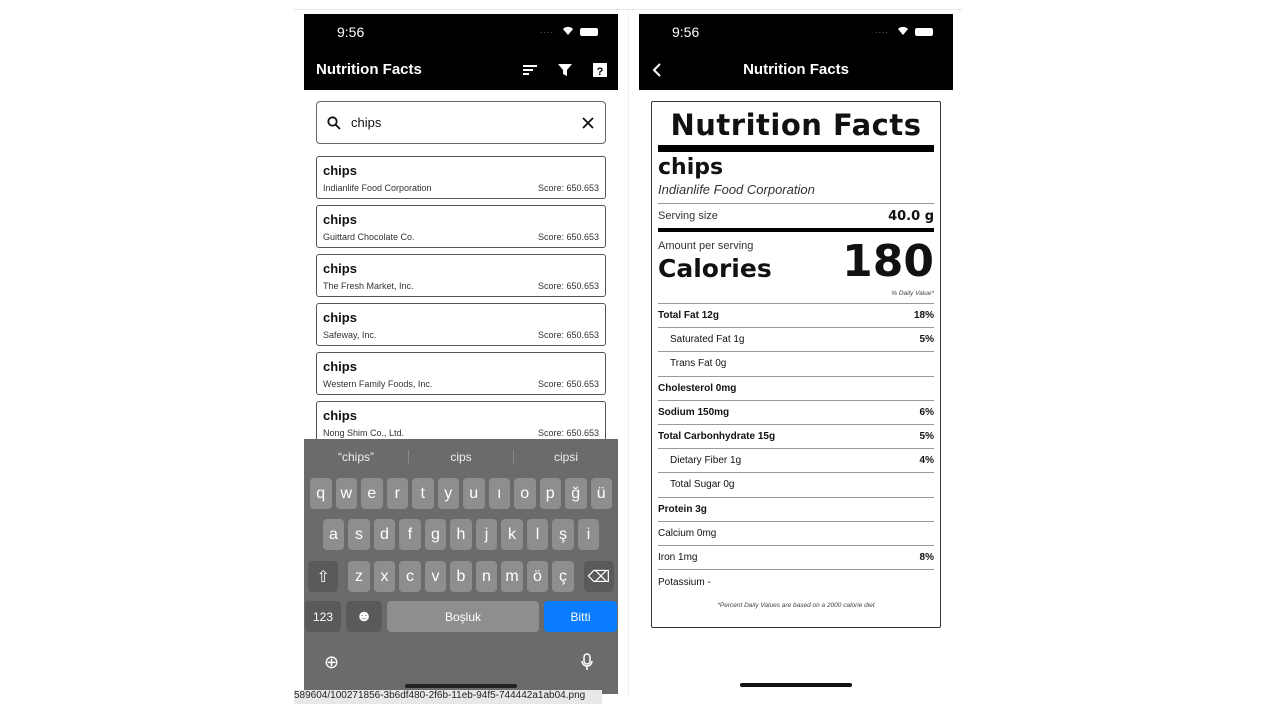  What do you see at coordinates (461, 576) in the screenshot?
I see `key: b` at bounding box center [461, 576].